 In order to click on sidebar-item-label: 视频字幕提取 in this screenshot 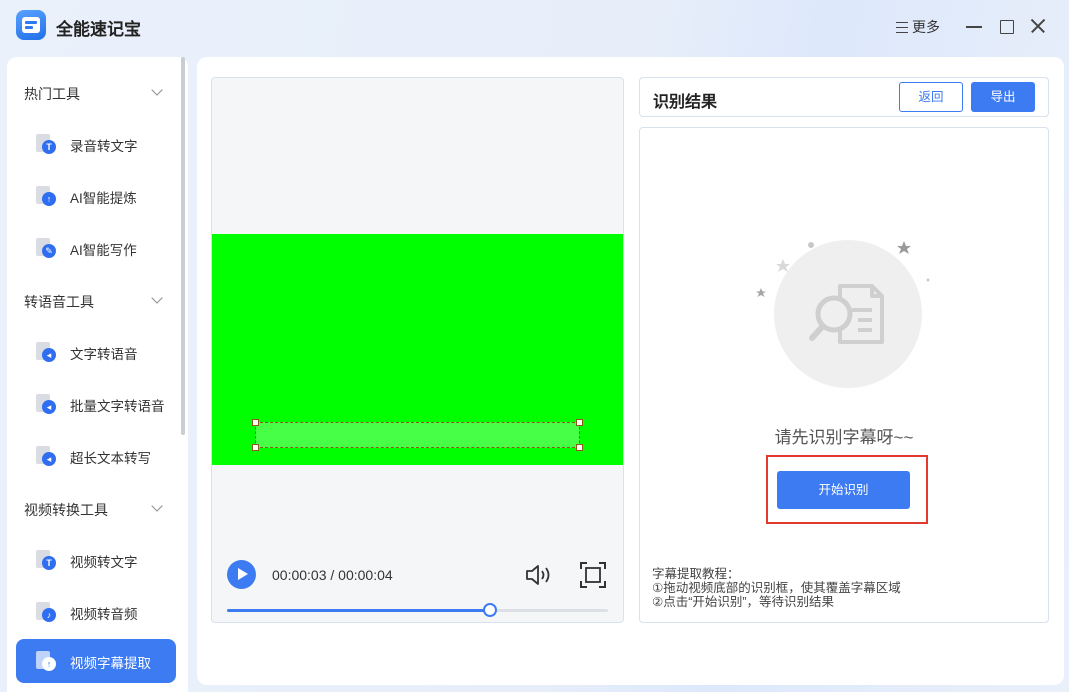, I will do `click(110, 663)`.